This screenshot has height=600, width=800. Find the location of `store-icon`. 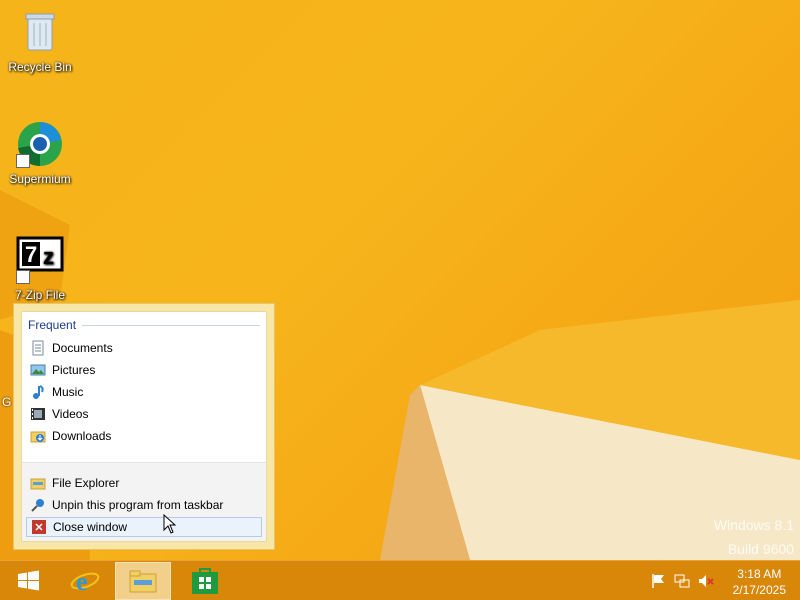

store-icon is located at coordinates (205, 581).